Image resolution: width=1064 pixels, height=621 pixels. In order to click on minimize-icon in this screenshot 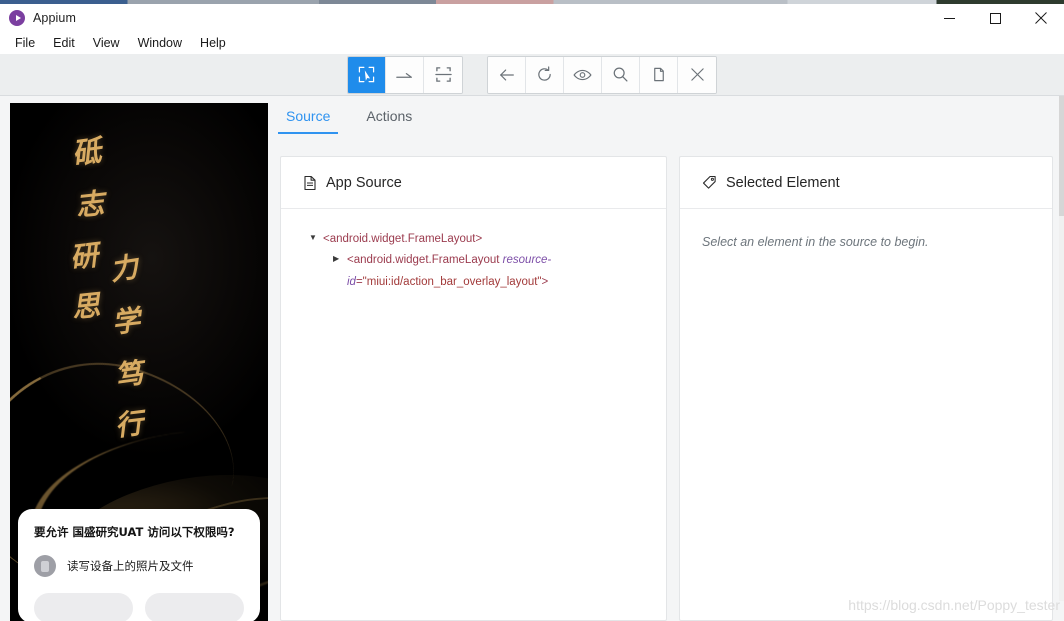, I will do `click(949, 18)`.